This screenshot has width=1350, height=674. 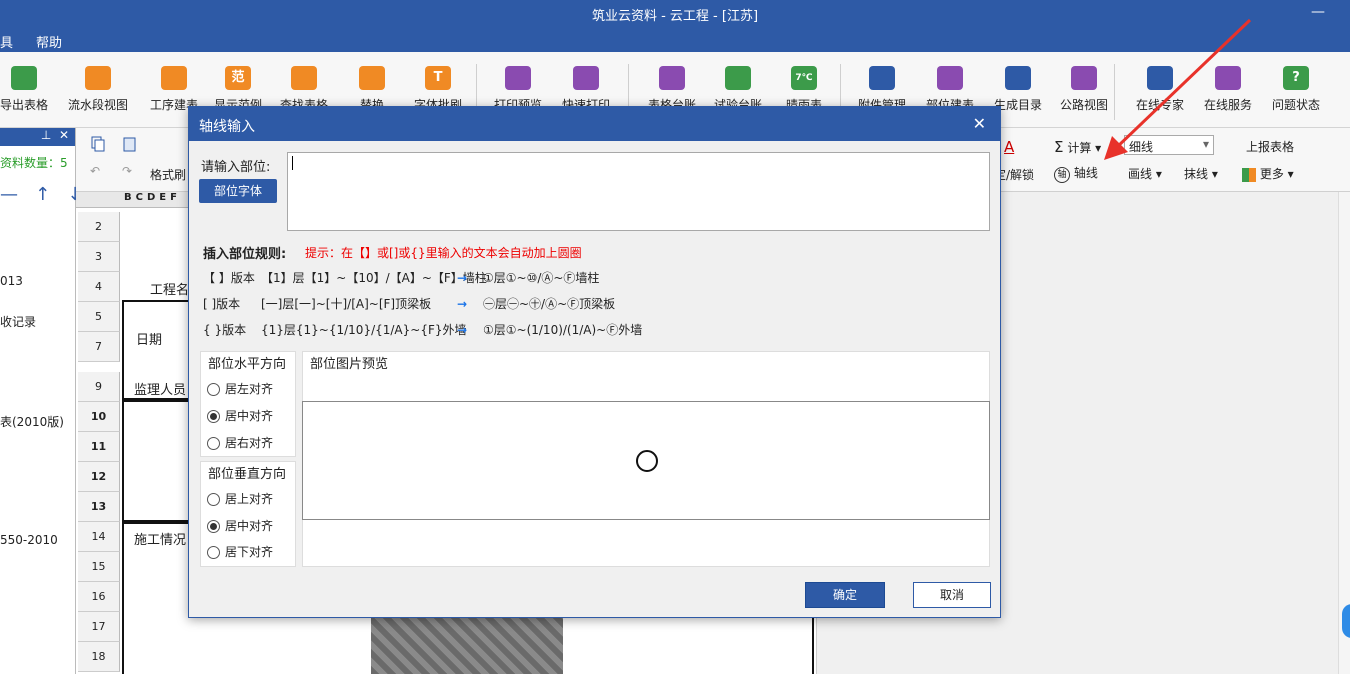 What do you see at coordinates (29, 540) in the screenshot?
I see `tree-item: 550-2010` at bounding box center [29, 540].